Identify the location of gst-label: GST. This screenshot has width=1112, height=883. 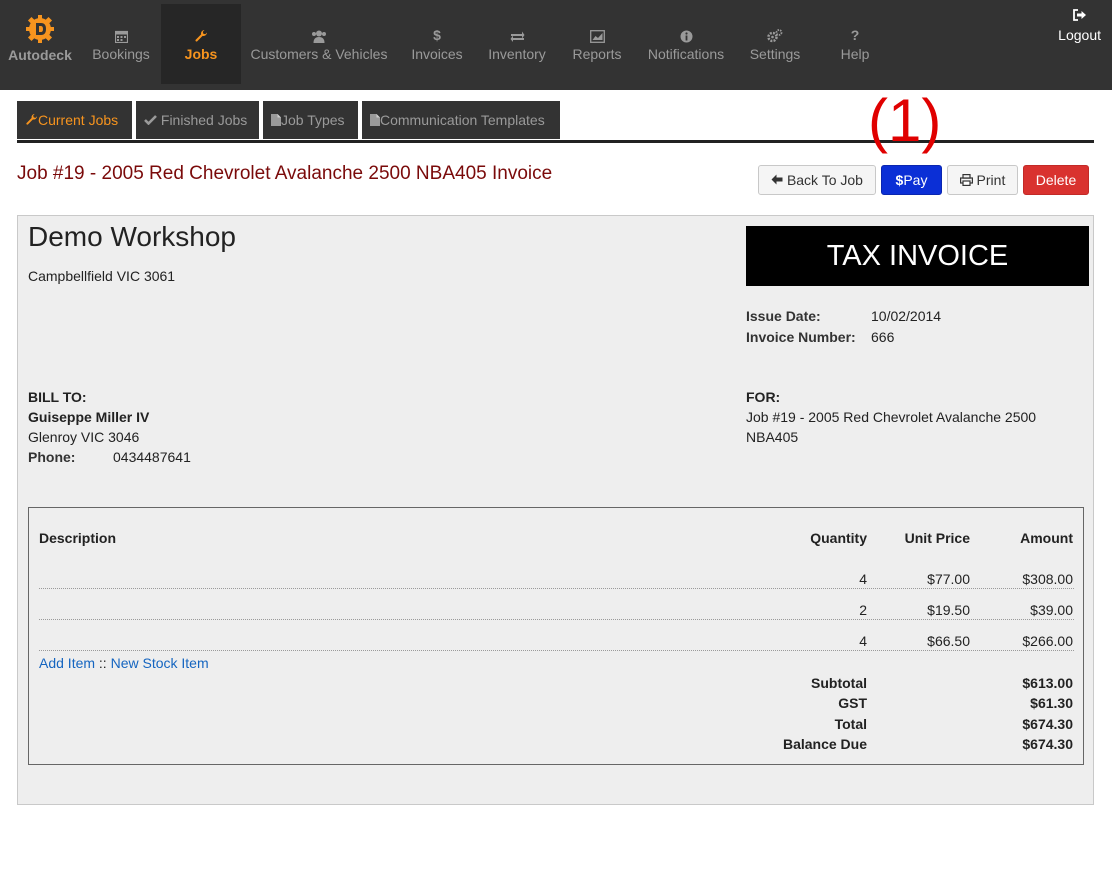
(852, 703).